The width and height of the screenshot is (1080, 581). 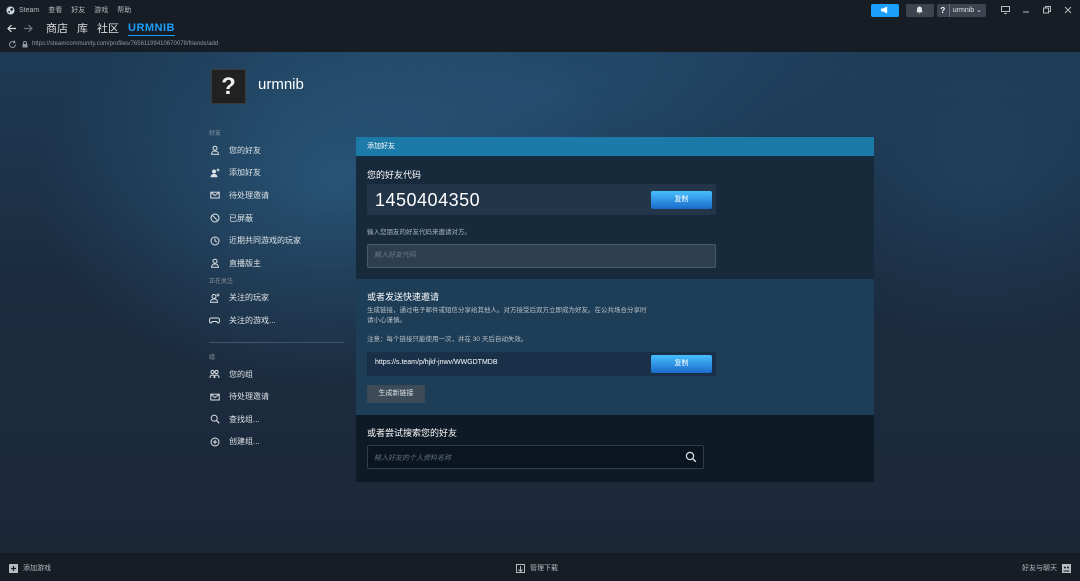 I want to click on navigation-bar: 商店 库 社区 URMNIB, so click(x=540, y=28).